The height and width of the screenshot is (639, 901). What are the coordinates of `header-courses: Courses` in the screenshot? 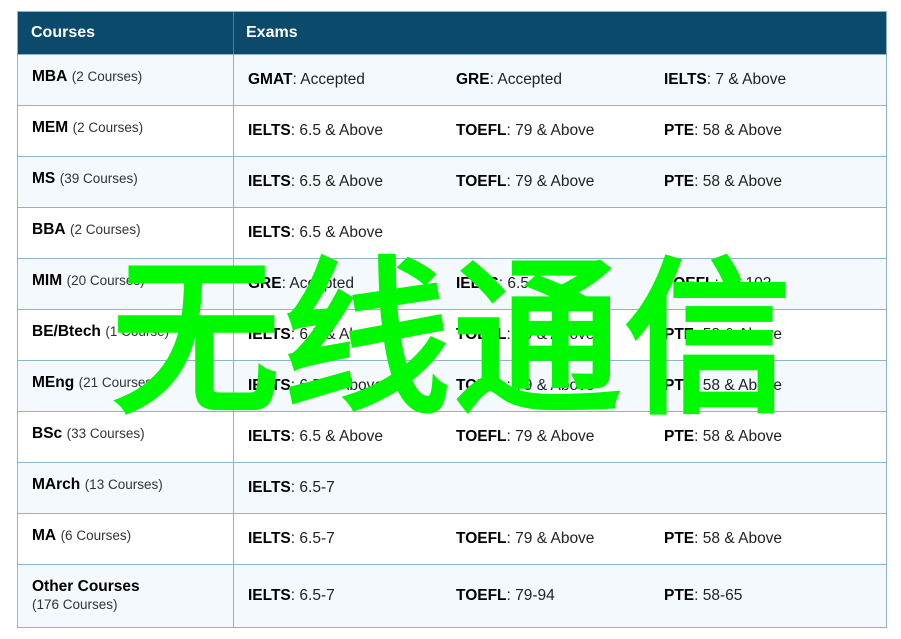 It's located at (126, 33).